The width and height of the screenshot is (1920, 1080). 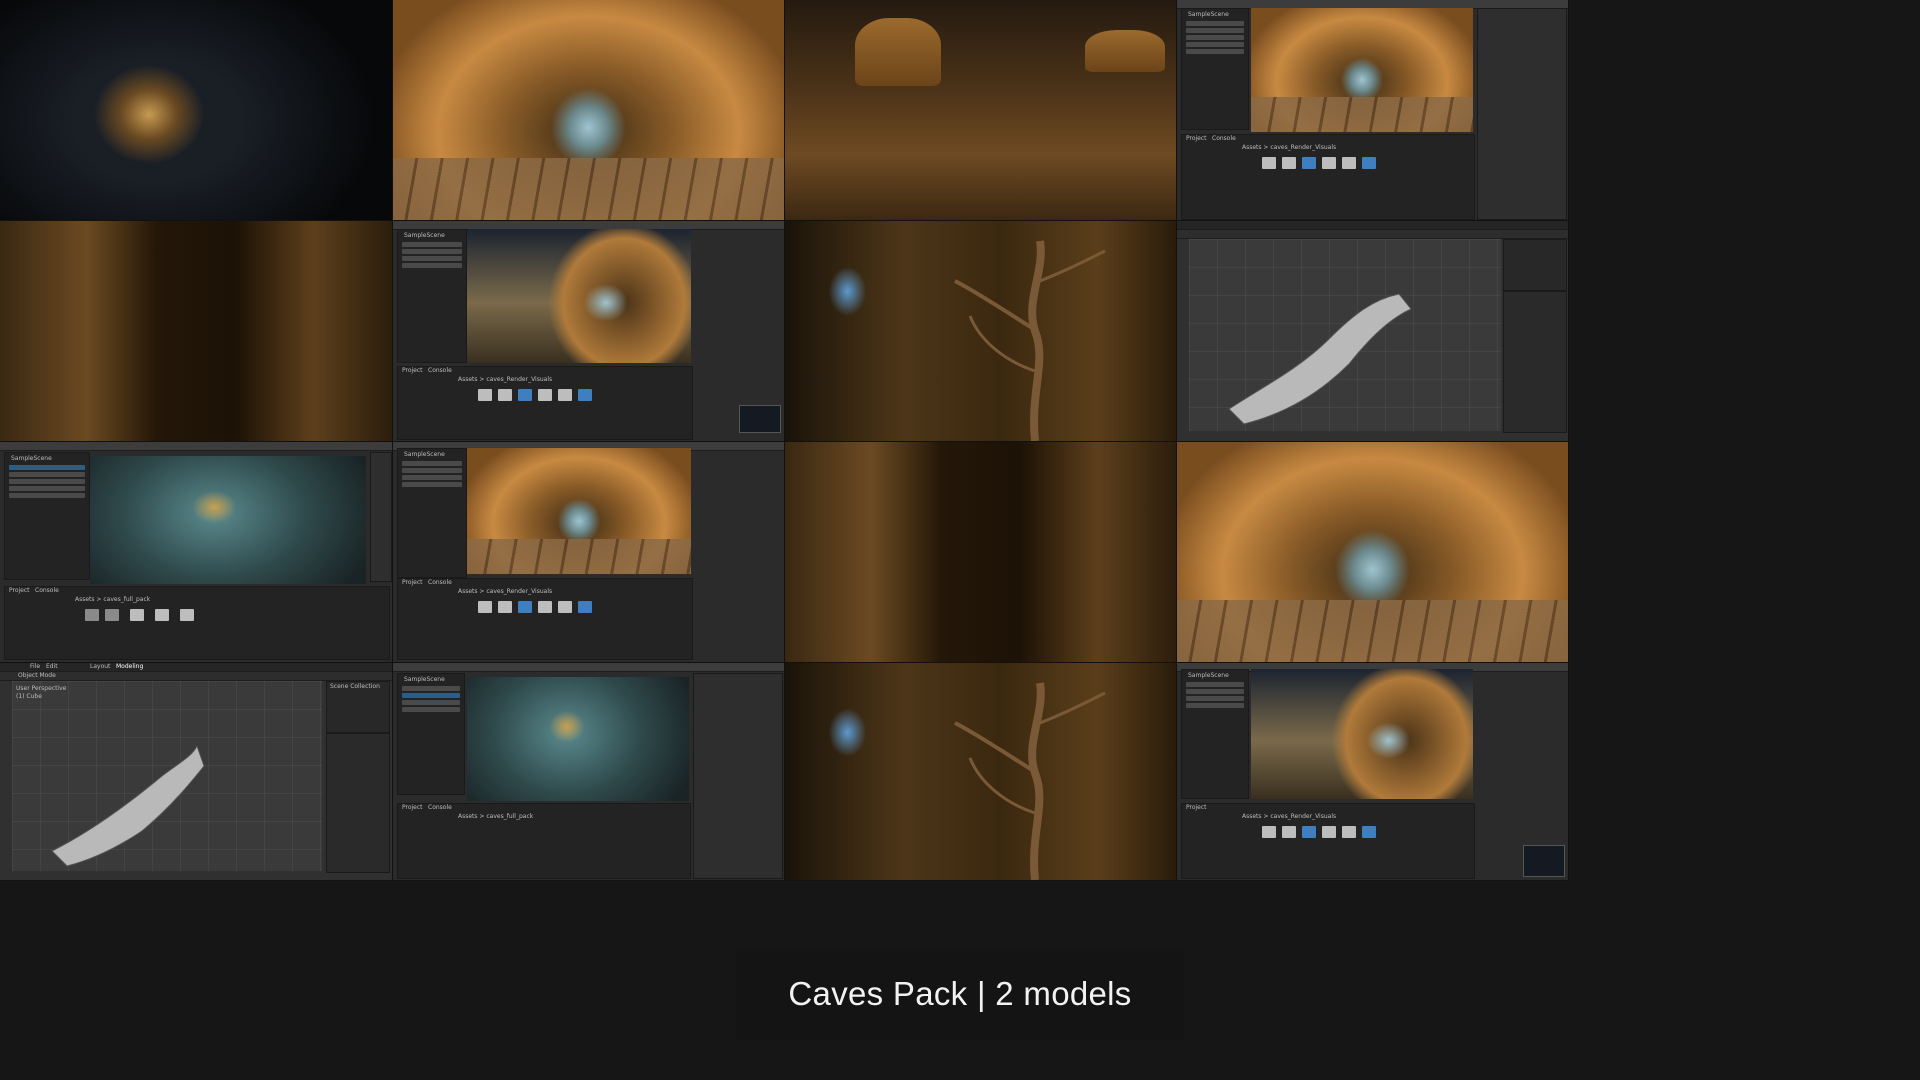 What do you see at coordinates (1030, 340) in the screenshot?
I see `dead-tree-icon` at bounding box center [1030, 340].